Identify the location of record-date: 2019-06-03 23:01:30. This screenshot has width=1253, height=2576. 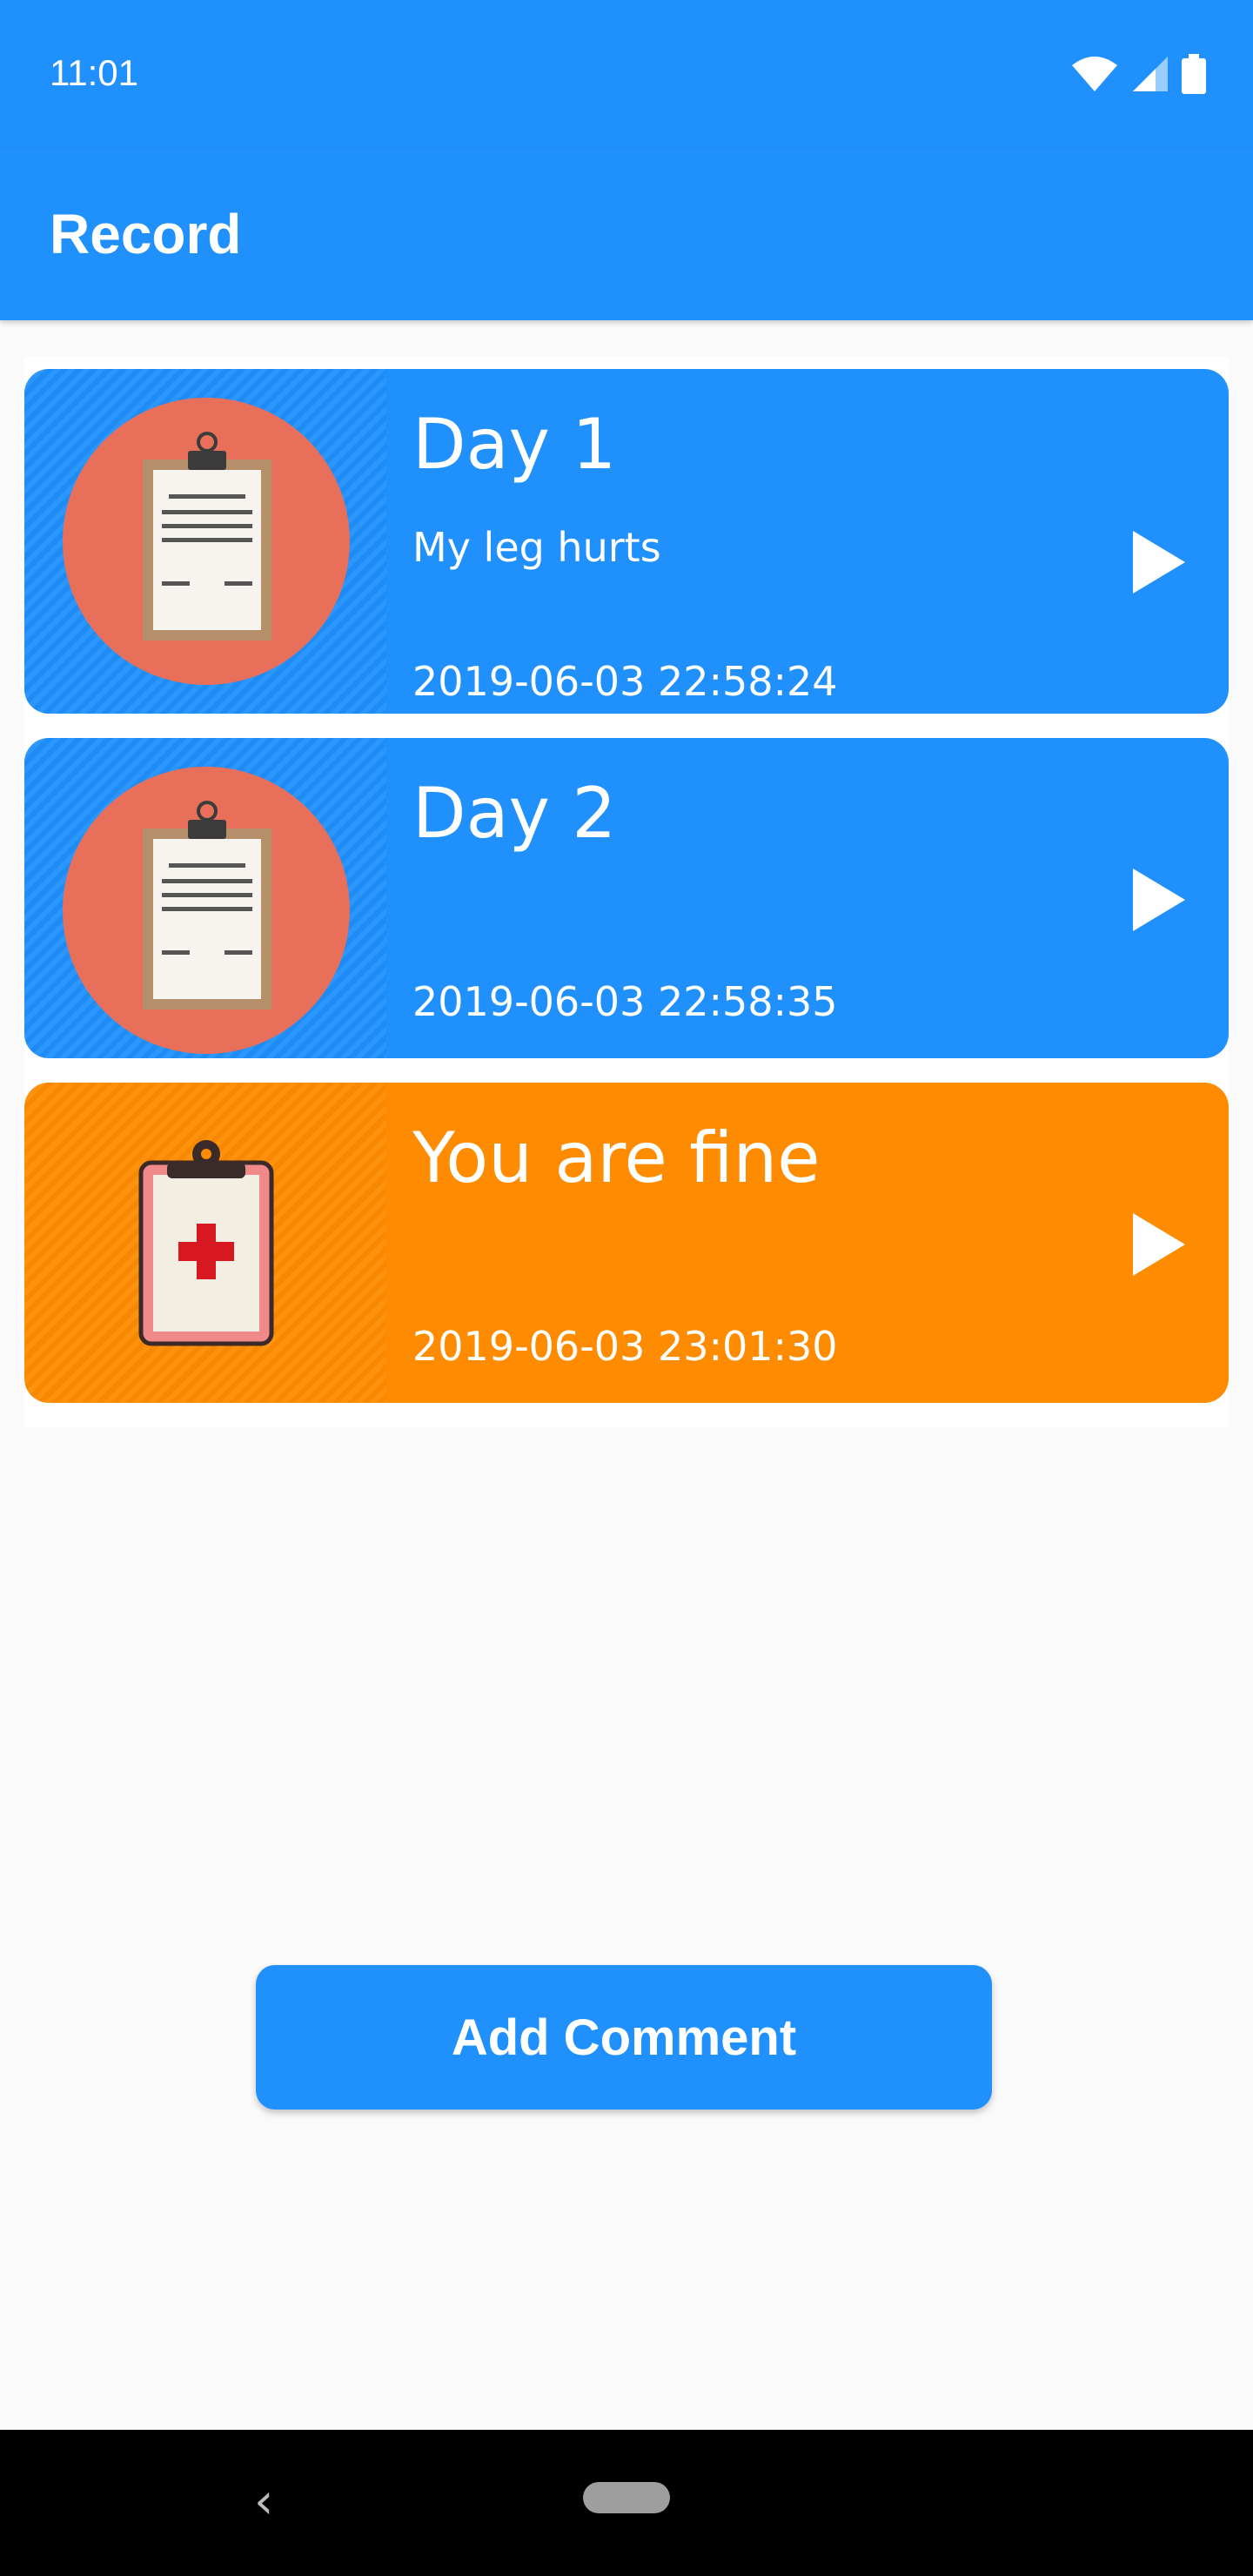
(625, 1346).